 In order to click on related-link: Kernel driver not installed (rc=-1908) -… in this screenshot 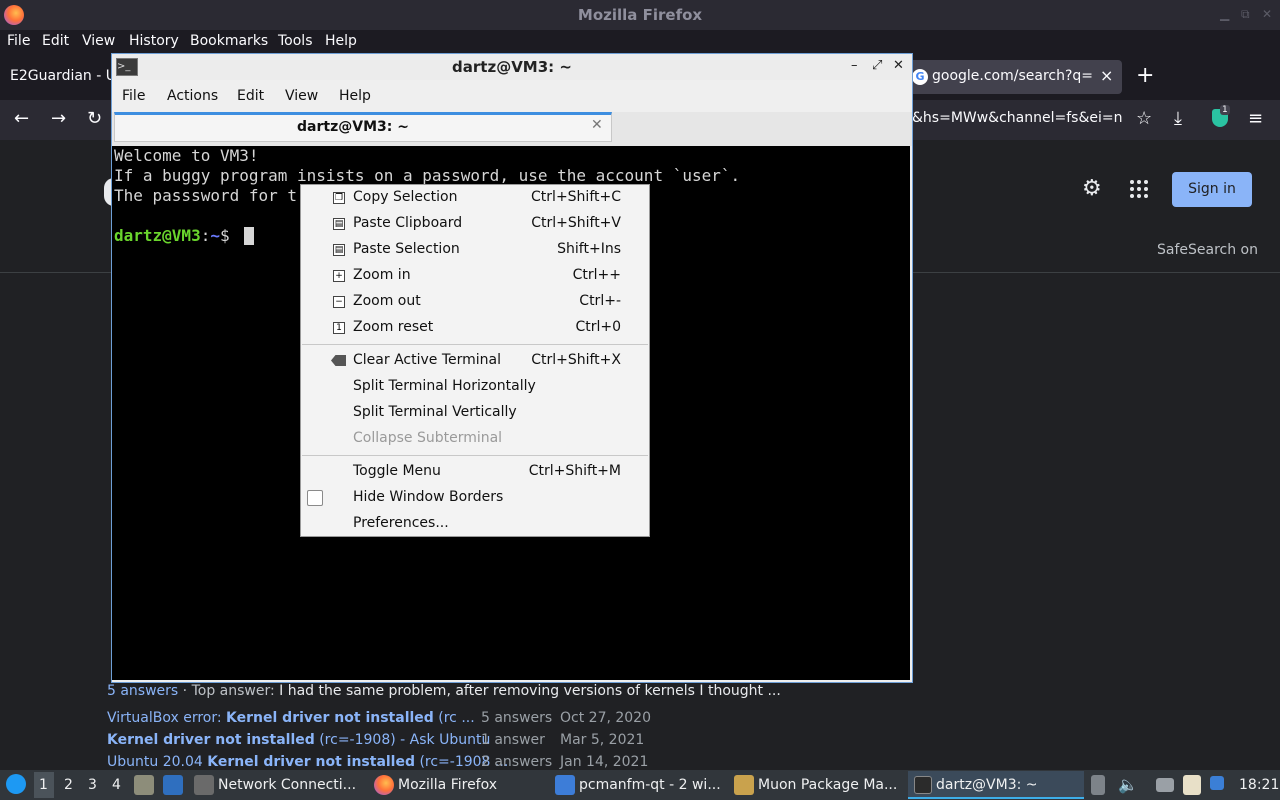, I will do `click(298, 740)`.